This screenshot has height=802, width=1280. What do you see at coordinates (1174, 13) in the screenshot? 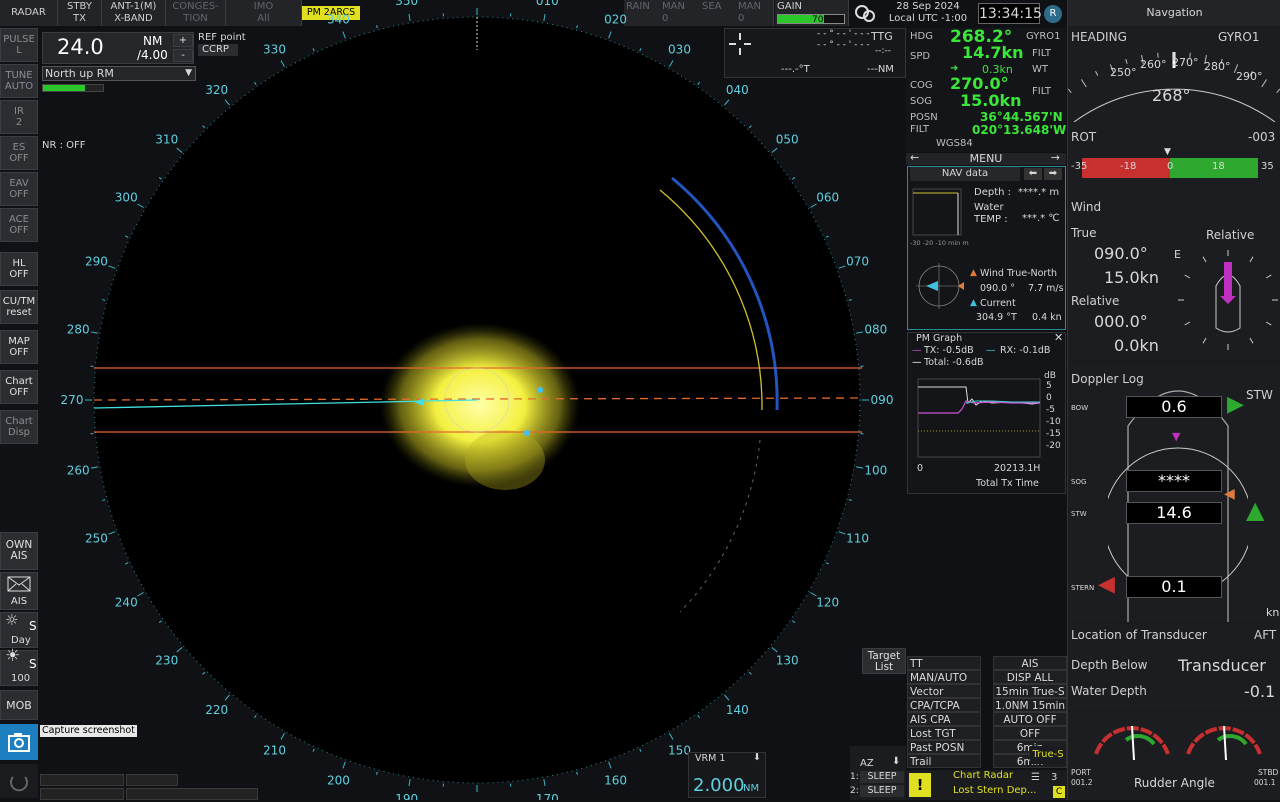
I see `panel-title: Navgation` at bounding box center [1174, 13].